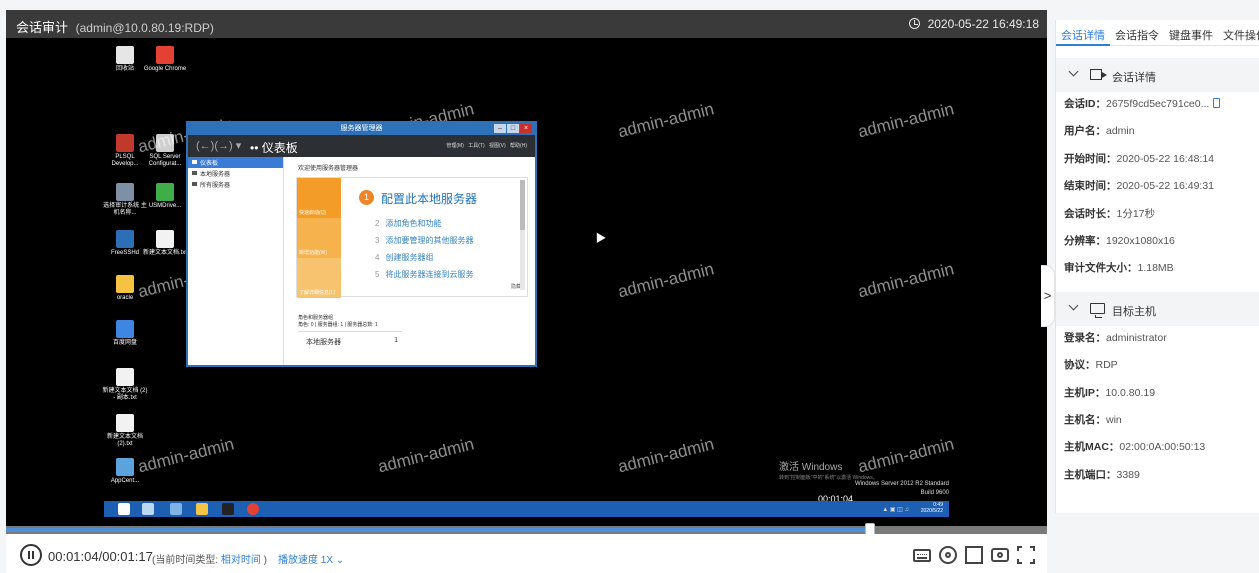 The width and height of the screenshot is (1259, 573). Describe the element at coordinates (1137, 33) in the screenshot. I see `tab-session-commands: 会话指令` at that location.